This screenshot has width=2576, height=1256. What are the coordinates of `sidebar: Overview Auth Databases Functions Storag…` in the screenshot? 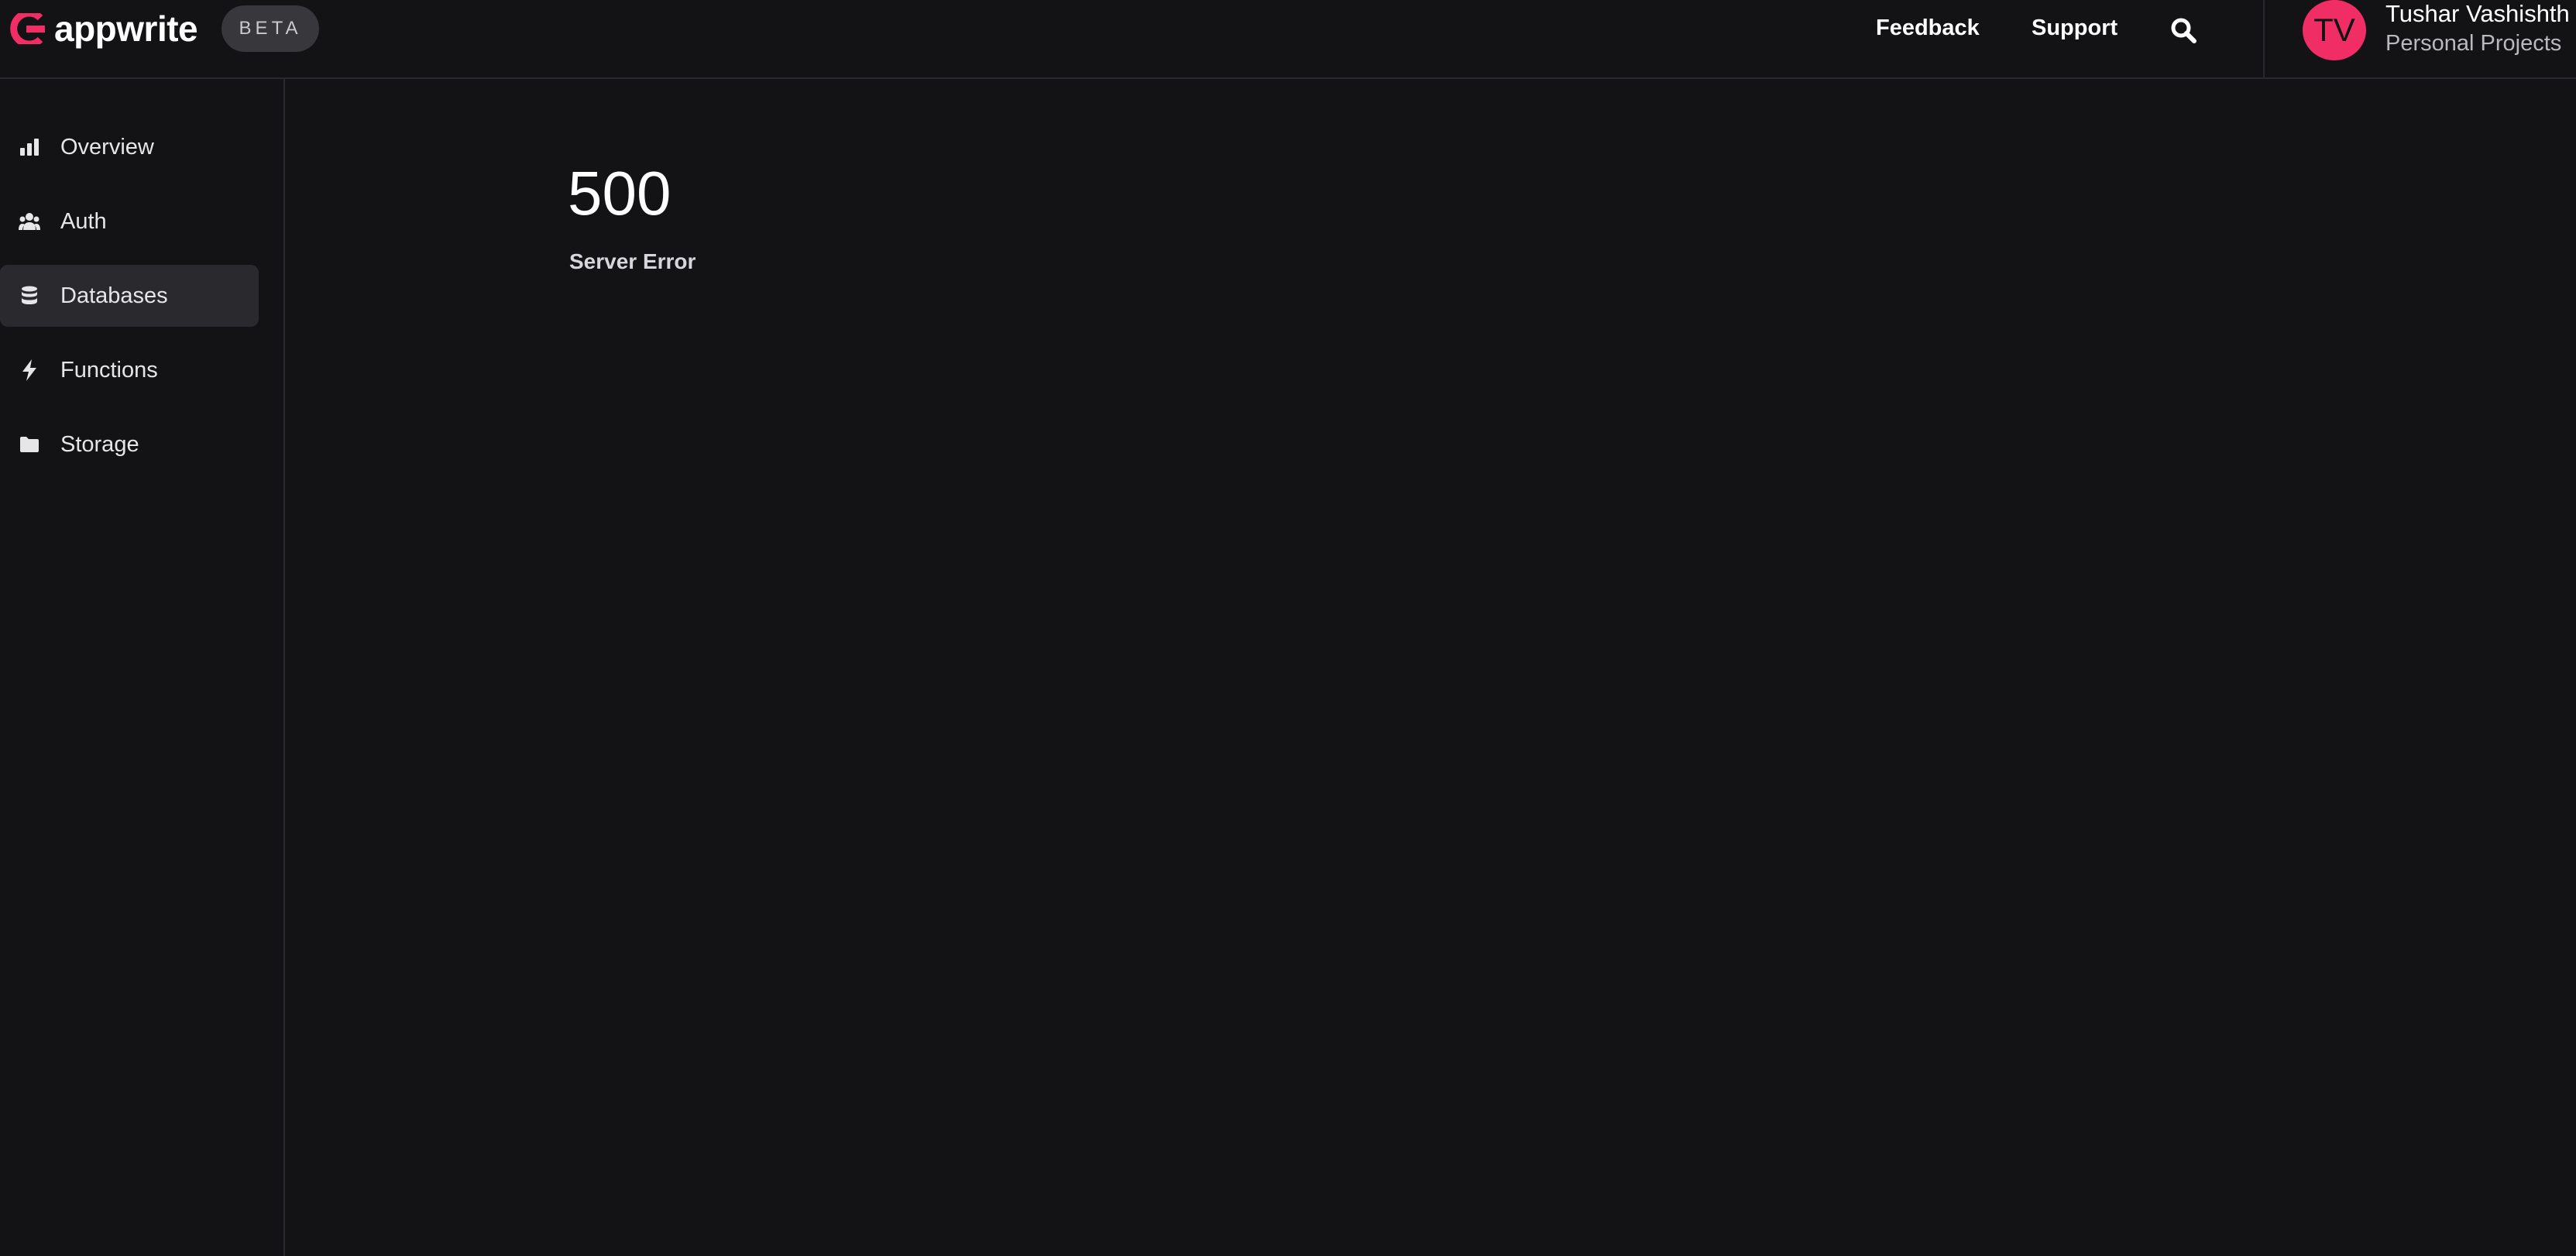 It's located at (142, 668).